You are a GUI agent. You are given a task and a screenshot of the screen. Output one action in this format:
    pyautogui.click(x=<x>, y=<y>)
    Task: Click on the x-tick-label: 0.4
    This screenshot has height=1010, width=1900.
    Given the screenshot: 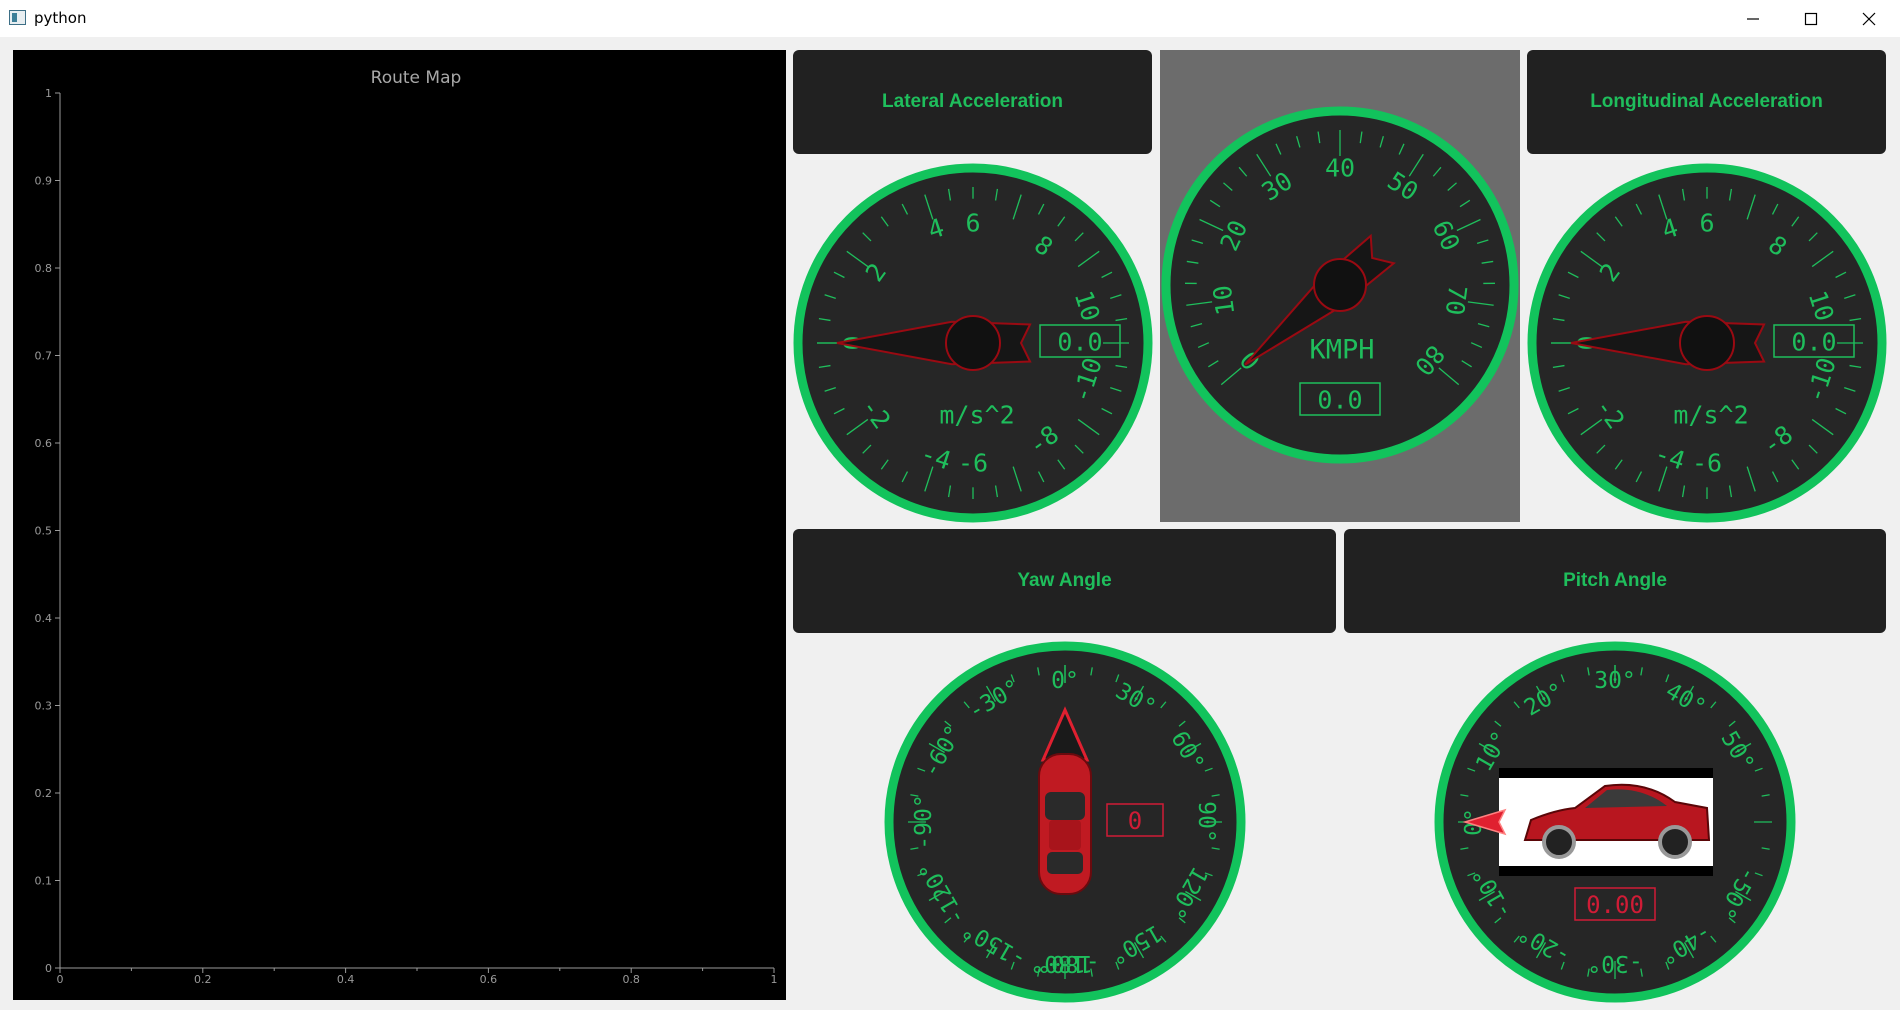 What is the action you would take?
    pyautogui.click(x=346, y=979)
    